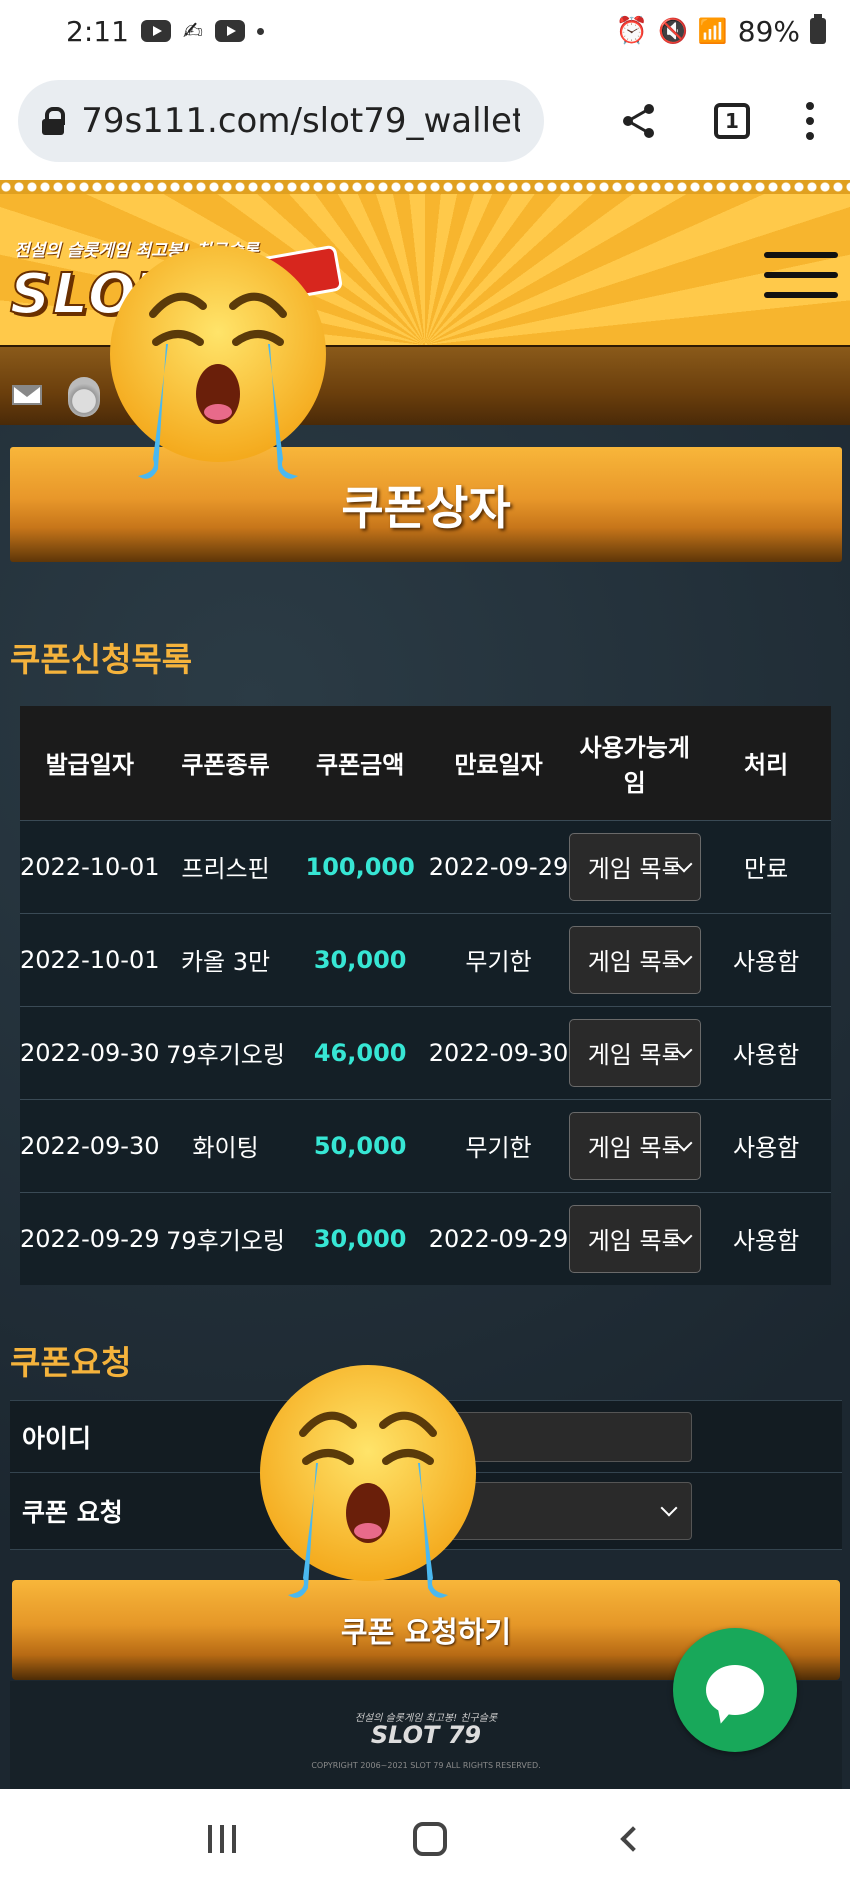 The width and height of the screenshot is (850, 1889). What do you see at coordinates (360, 866) in the screenshot?
I see `coupon-amount-cell: 100,000` at bounding box center [360, 866].